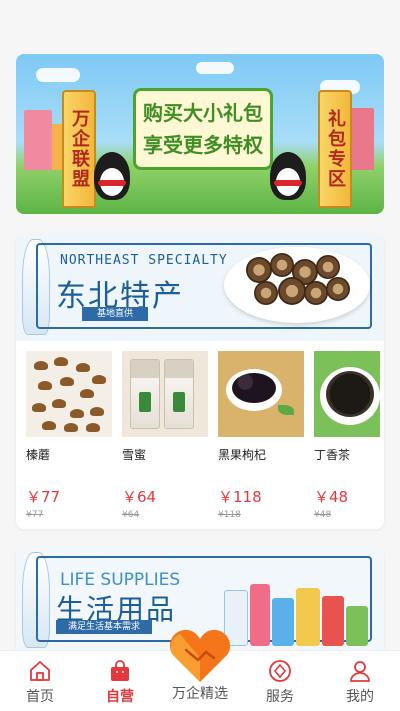 The width and height of the screenshot is (400, 711). What do you see at coordinates (203, 129) in the screenshot?
I see `promo-headline-board: 购买大小礼包 享受更多特权` at bounding box center [203, 129].